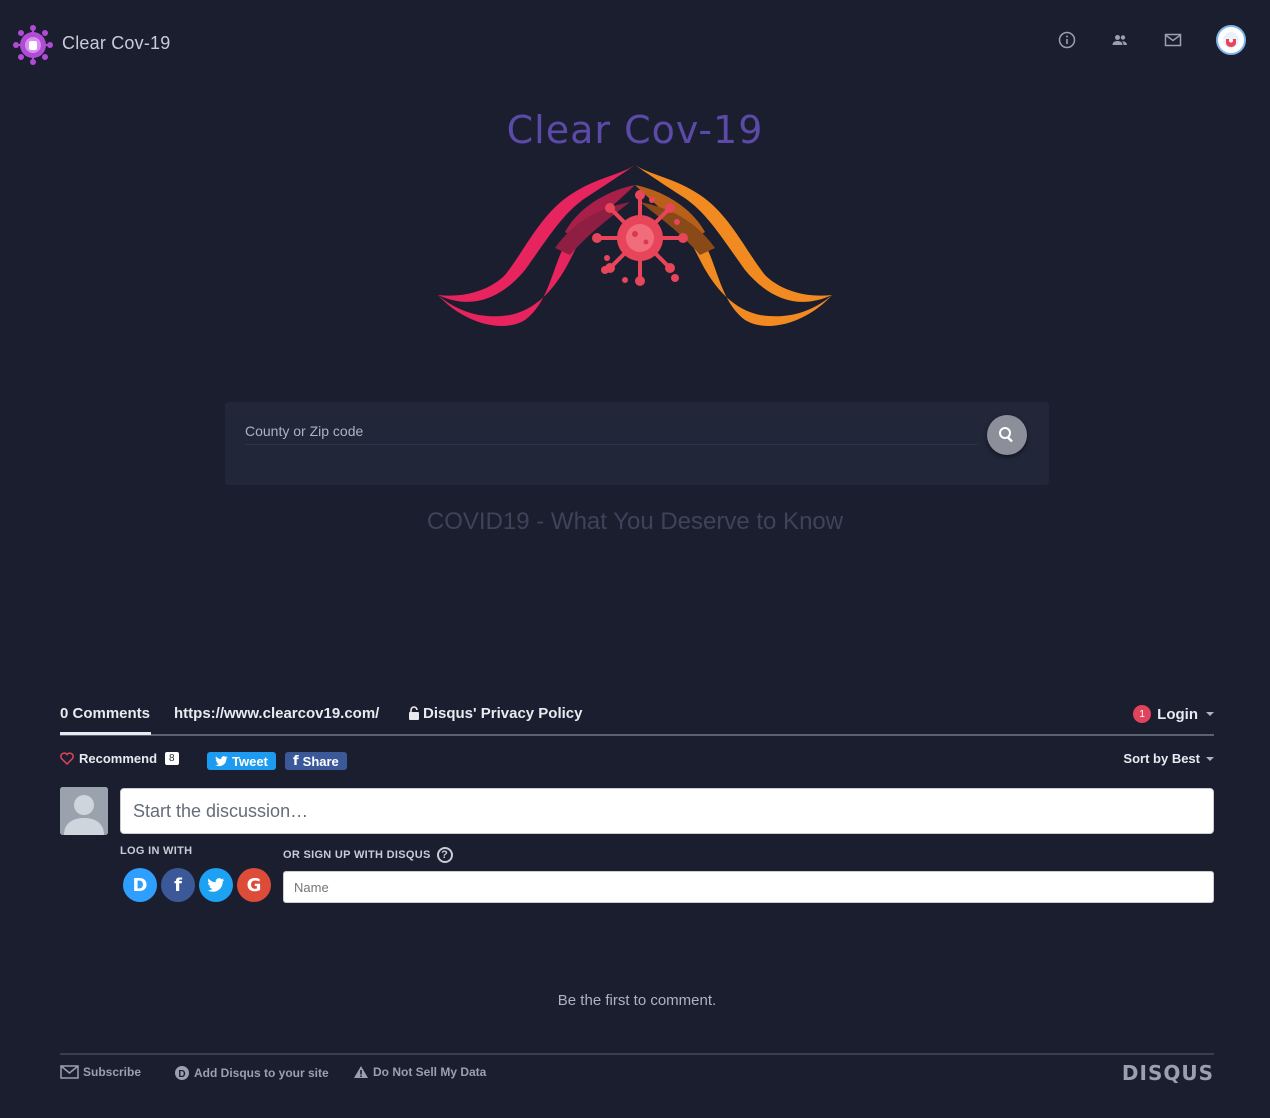 The height and width of the screenshot is (1118, 1270). I want to click on google-login-icon: G, so click(254, 885).